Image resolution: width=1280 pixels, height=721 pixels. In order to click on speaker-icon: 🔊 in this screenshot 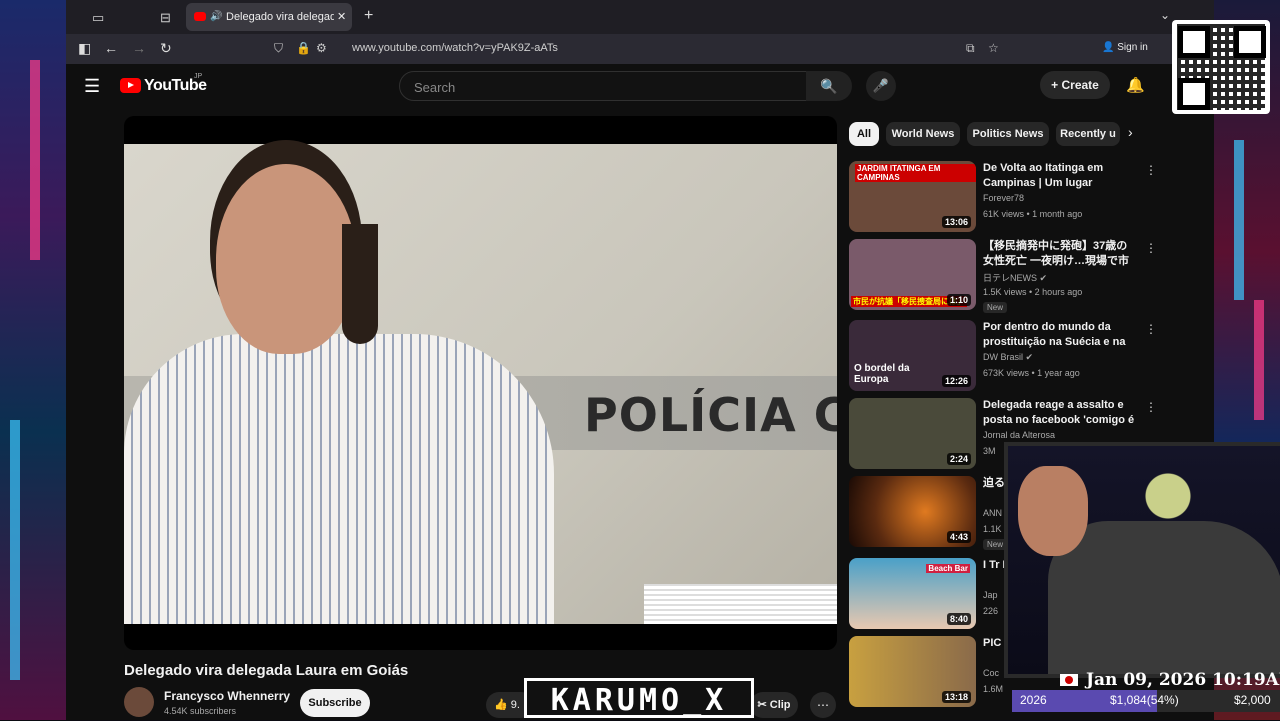, I will do `click(216, 17)`.